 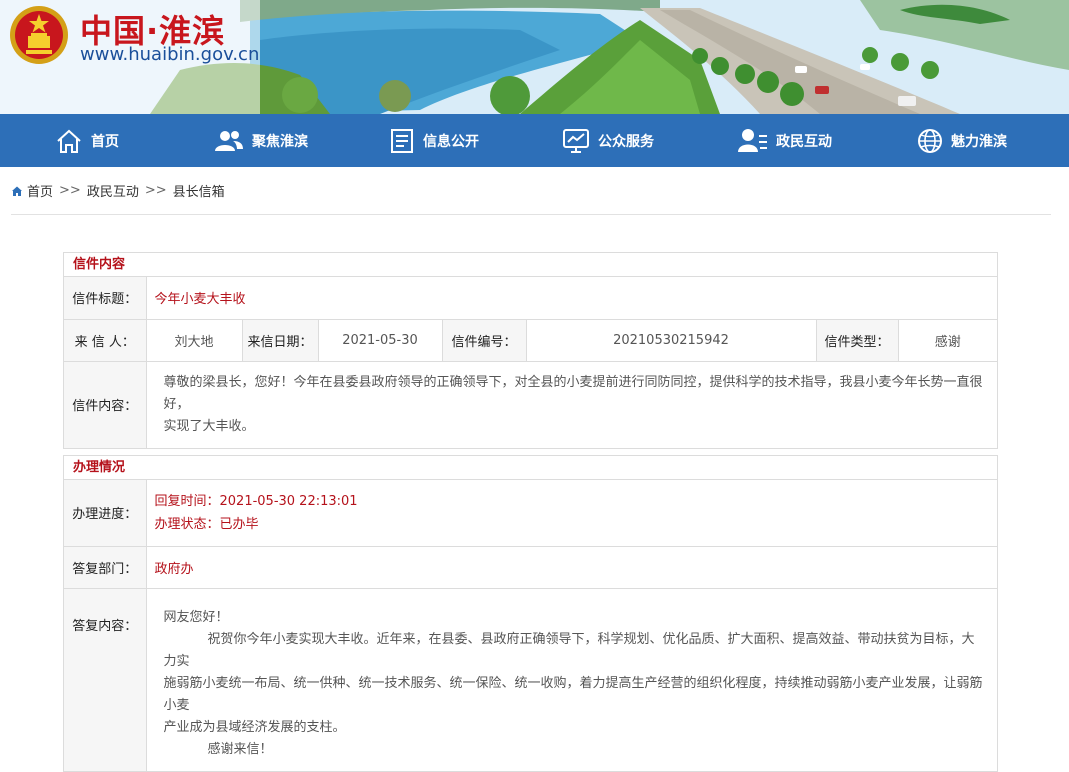 What do you see at coordinates (229, 140) in the screenshot?
I see `users-icon` at bounding box center [229, 140].